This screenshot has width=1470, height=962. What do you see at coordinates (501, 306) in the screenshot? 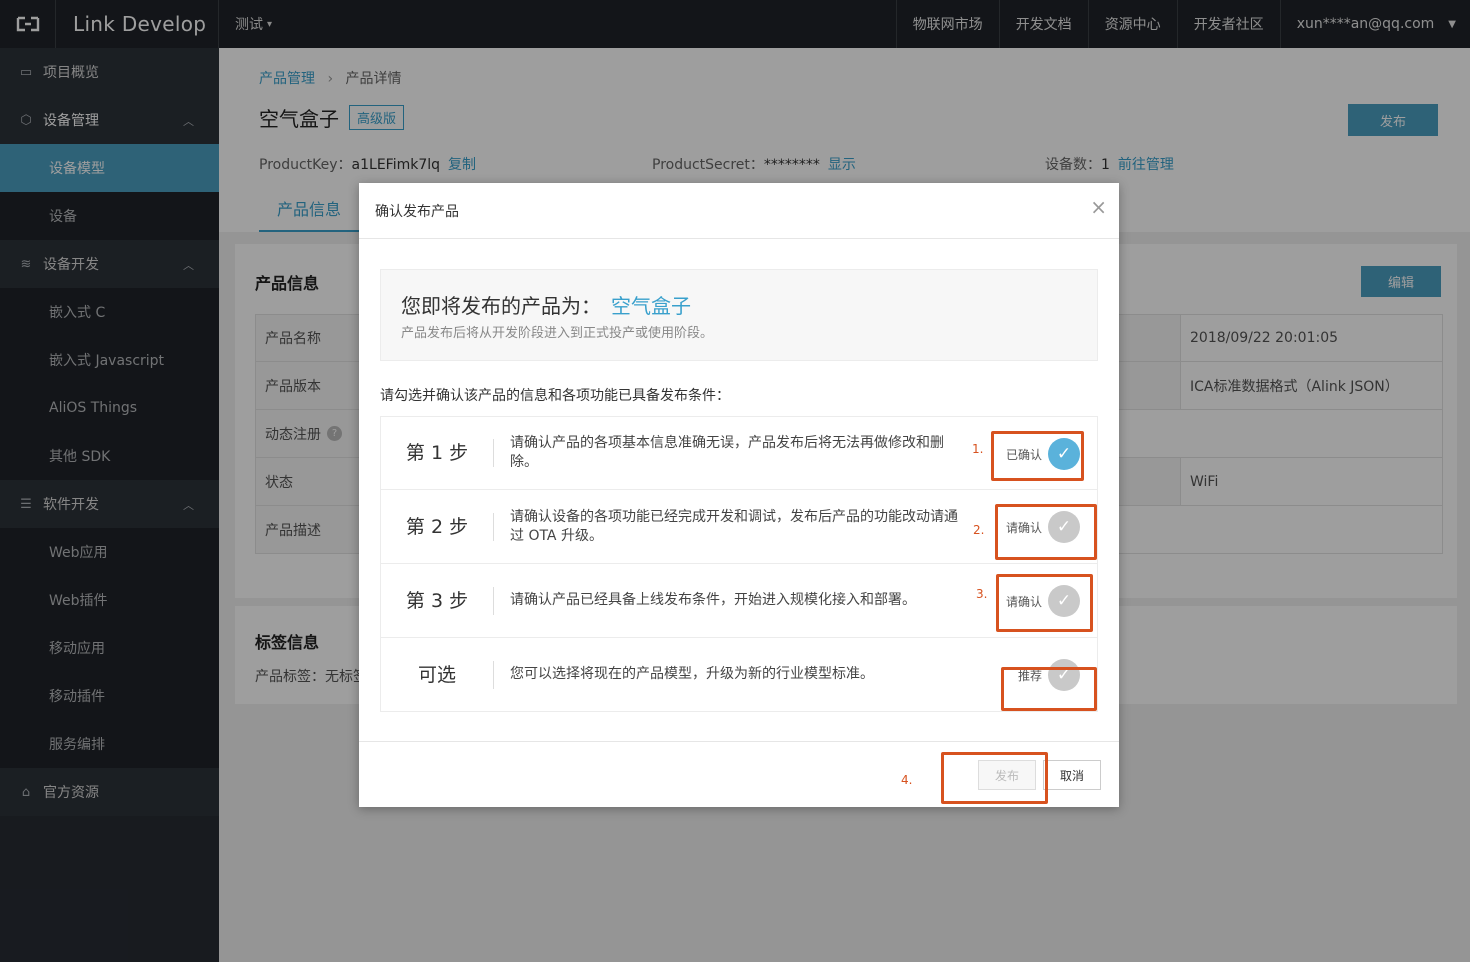
I see `summary-prefix: 您即将发布的产品为：` at bounding box center [501, 306].